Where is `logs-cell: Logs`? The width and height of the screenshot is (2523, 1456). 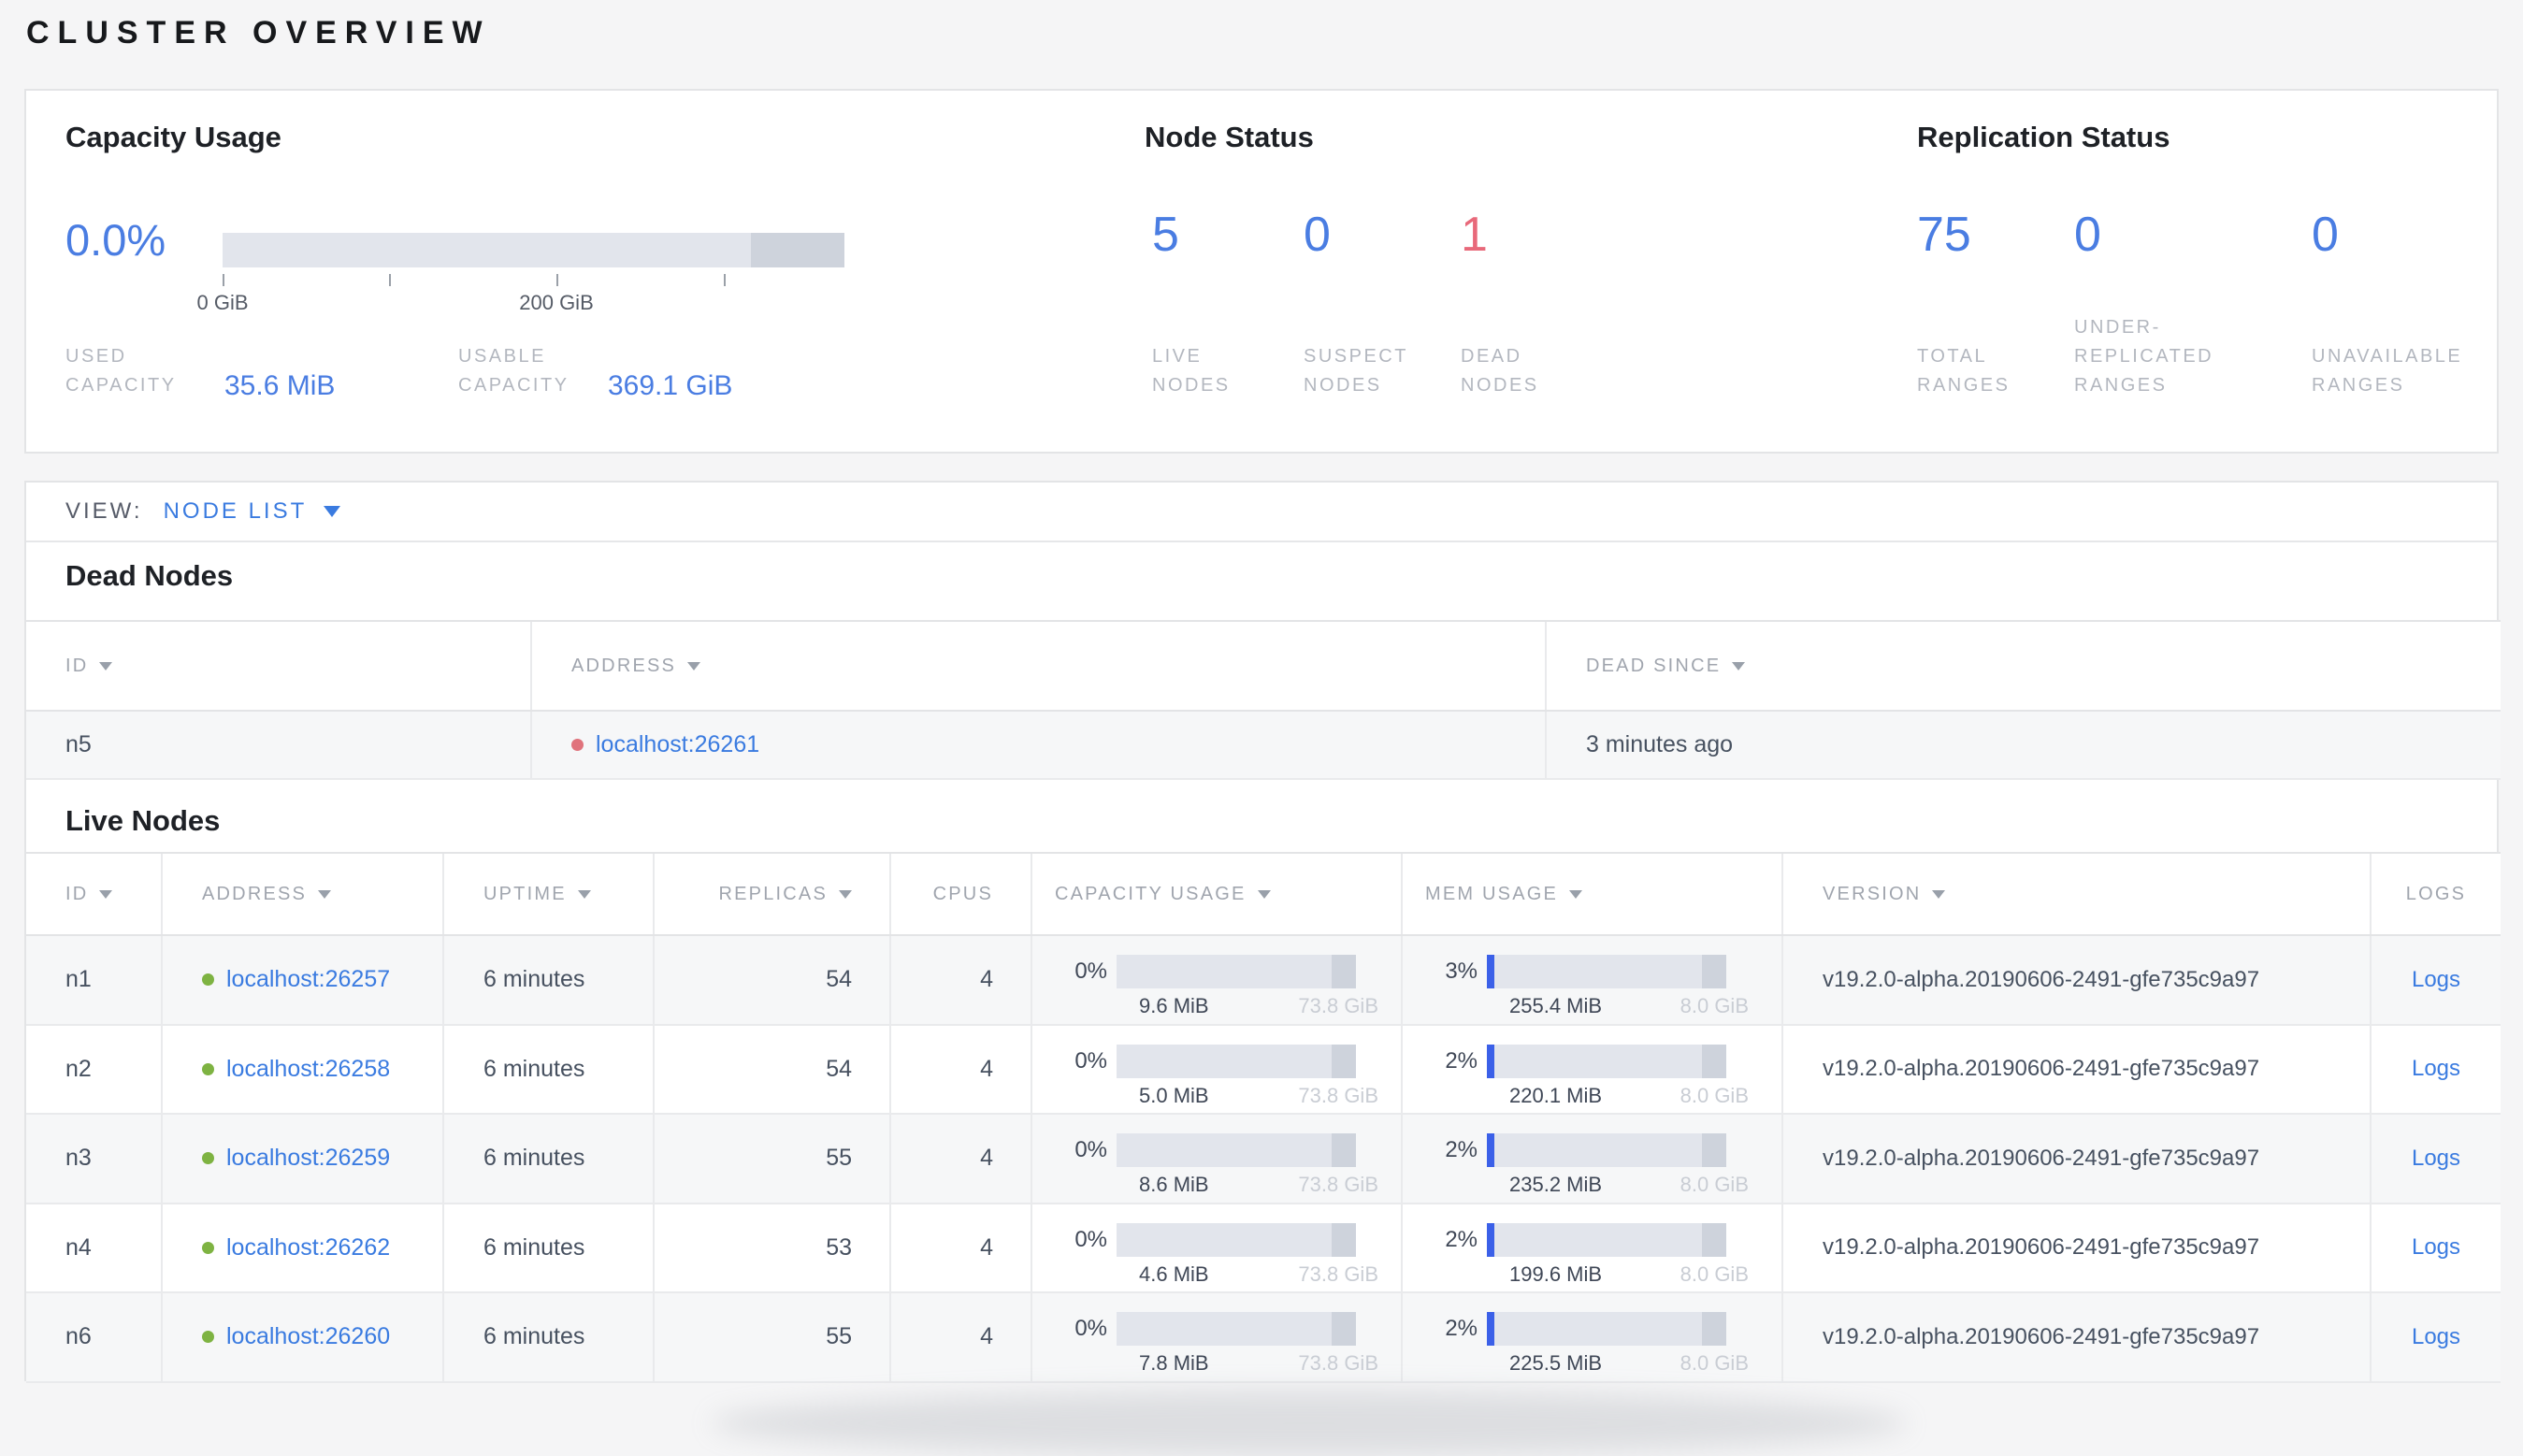 logs-cell: Logs is located at coordinates (2436, 1337).